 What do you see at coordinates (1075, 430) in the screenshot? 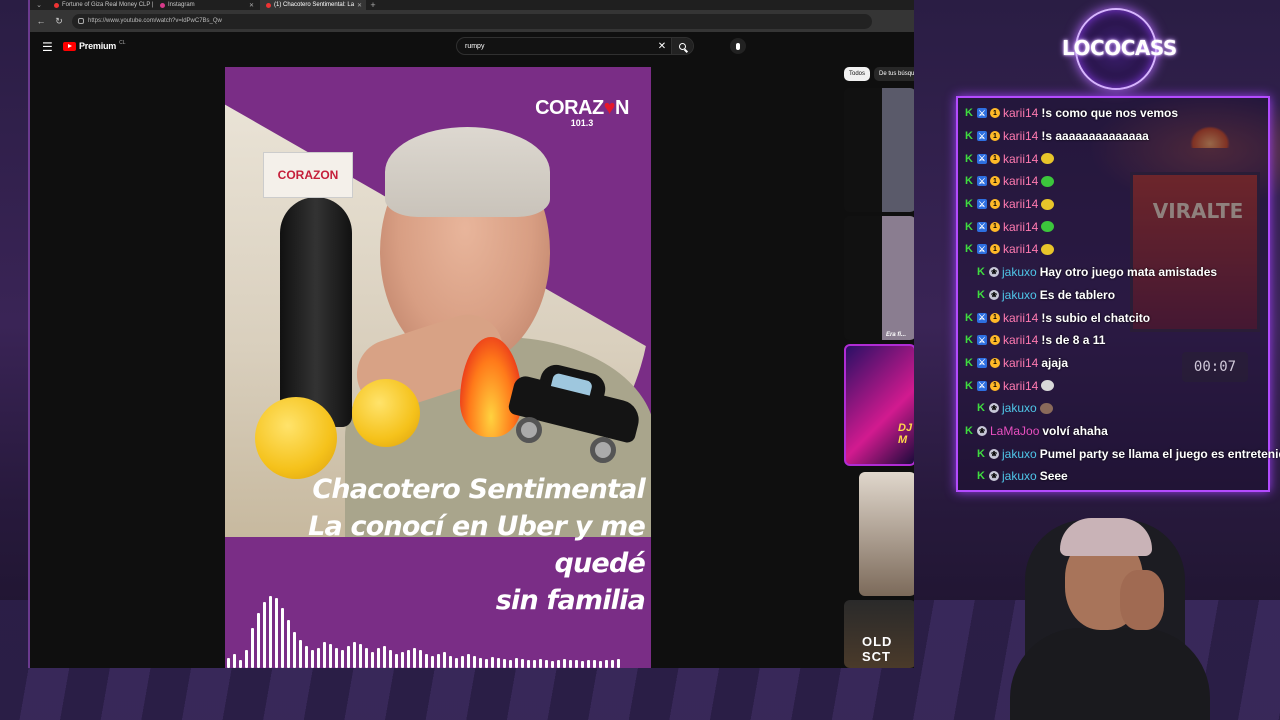
I see `chat-text: volví ahaha` at bounding box center [1075, 430].